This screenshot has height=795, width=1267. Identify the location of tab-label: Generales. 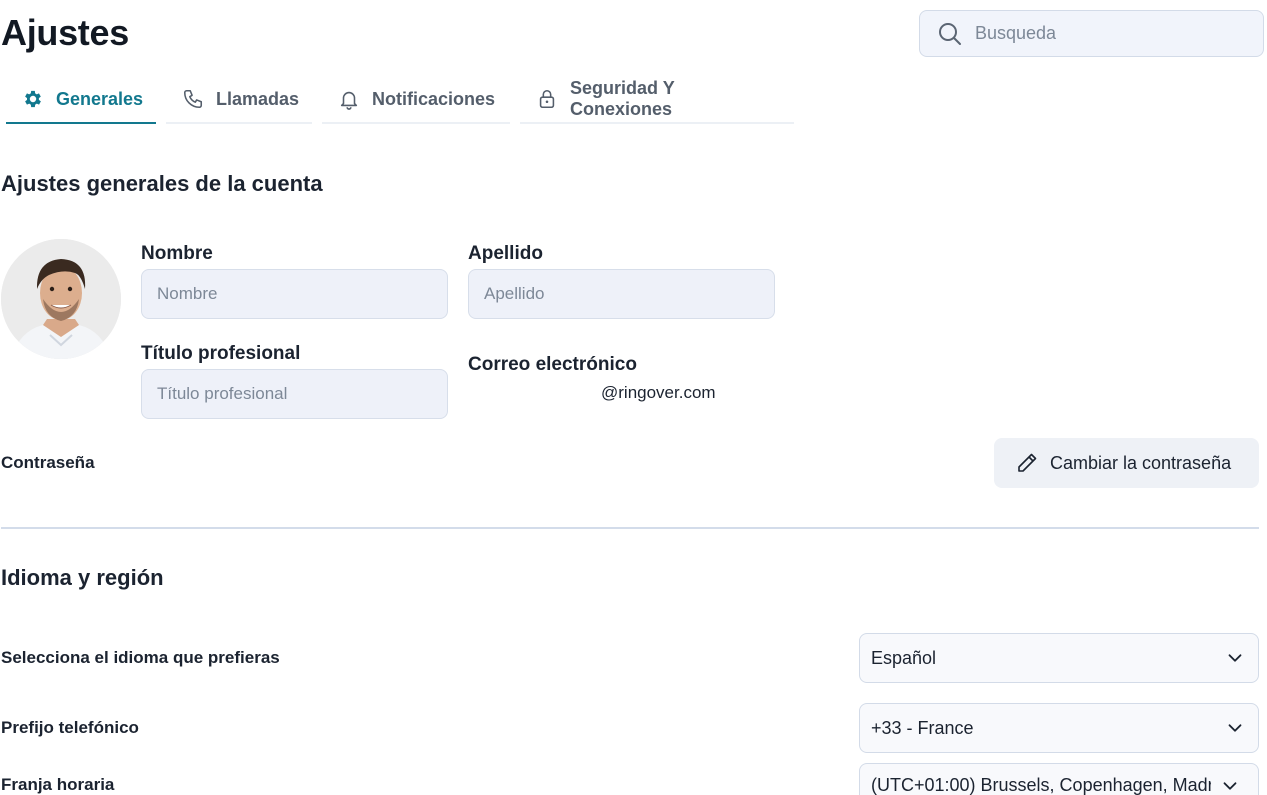
(100, 98).